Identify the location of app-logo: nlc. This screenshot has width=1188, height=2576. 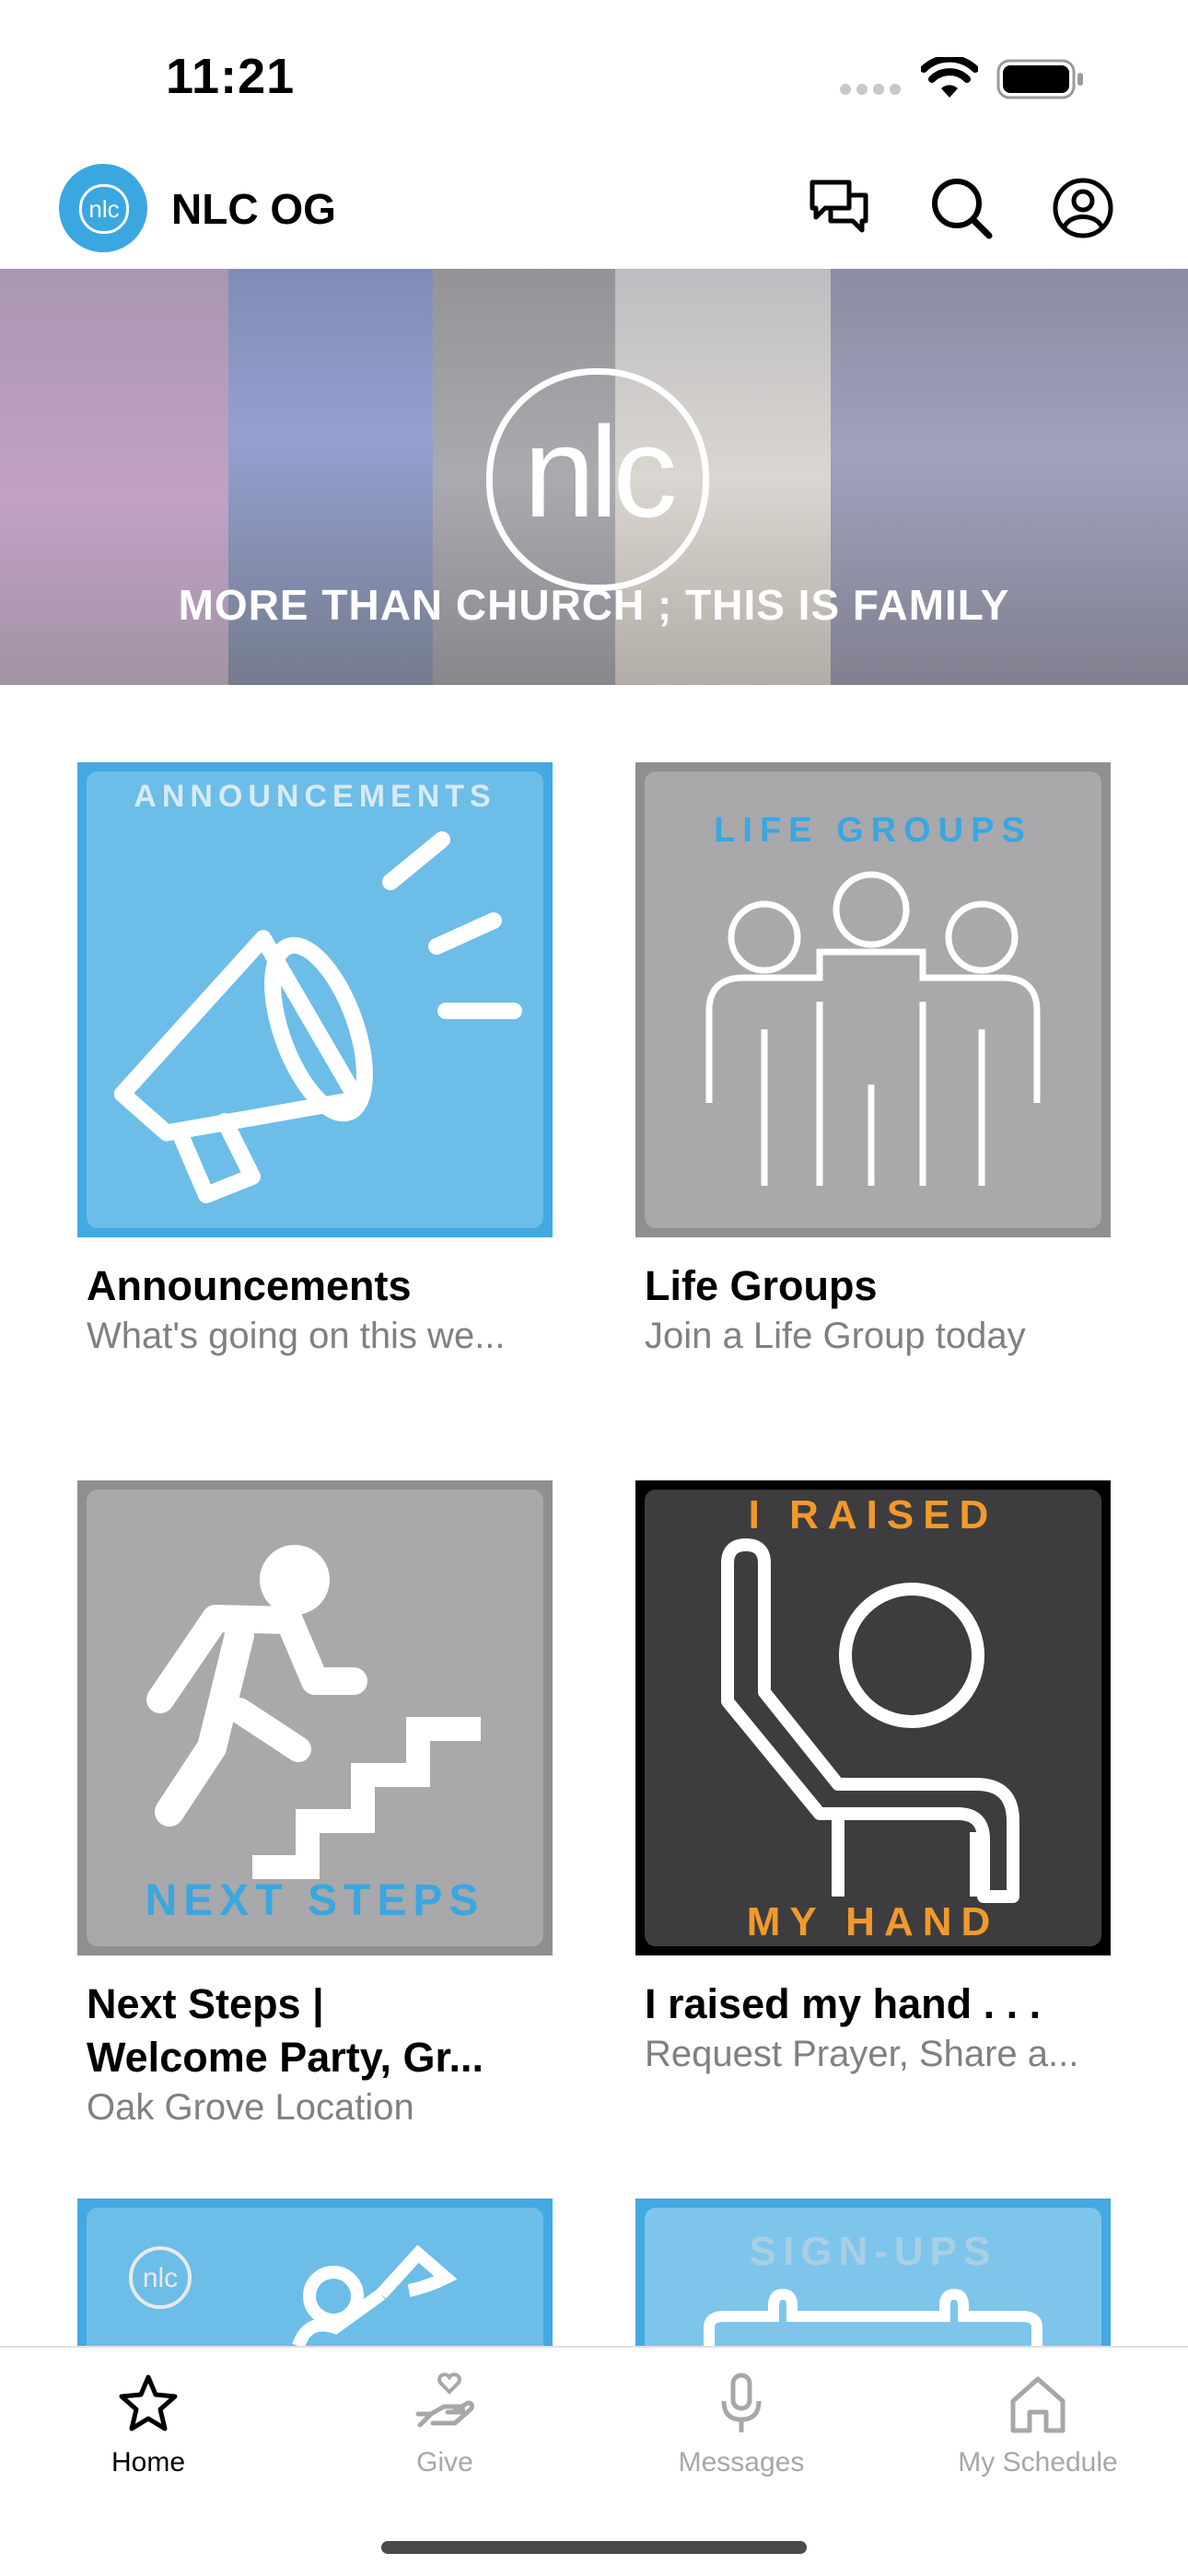
(103, 208).